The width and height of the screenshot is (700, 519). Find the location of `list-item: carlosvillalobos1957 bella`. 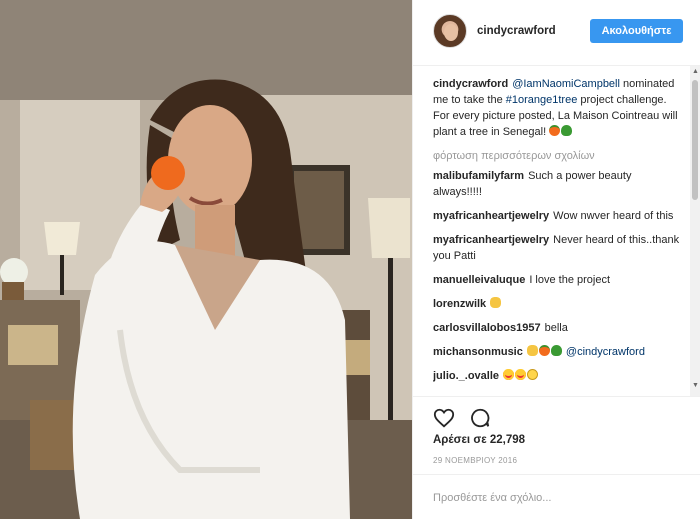

list-item: carlosvillalobos1957 bella is located at coordinates (557, 328).